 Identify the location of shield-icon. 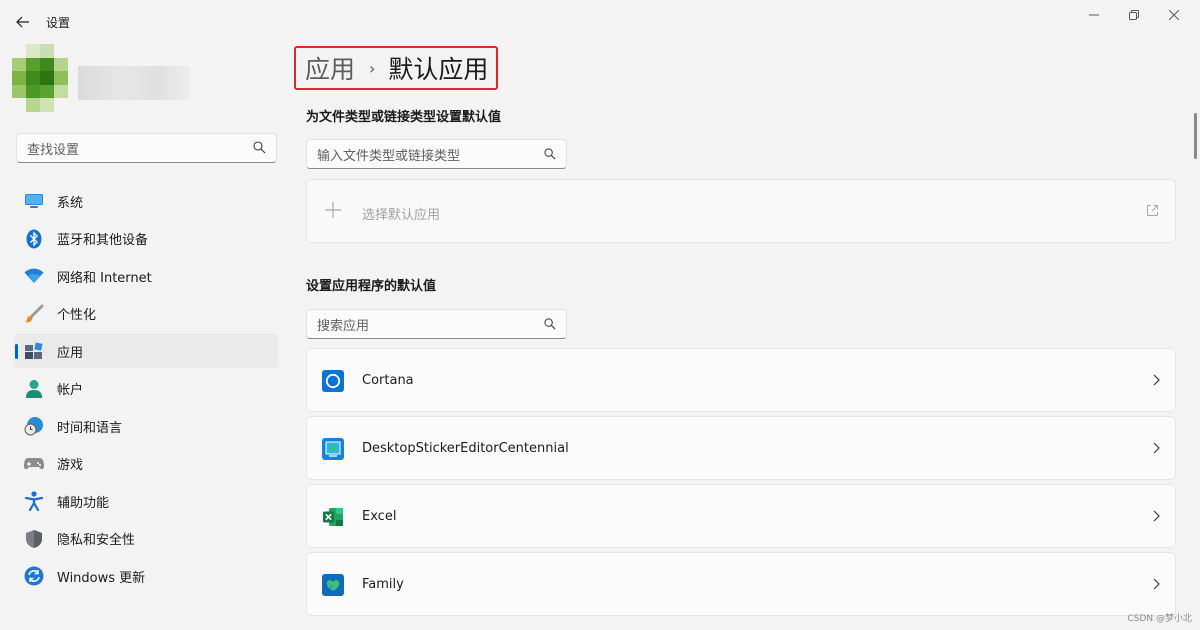
(34, 539).